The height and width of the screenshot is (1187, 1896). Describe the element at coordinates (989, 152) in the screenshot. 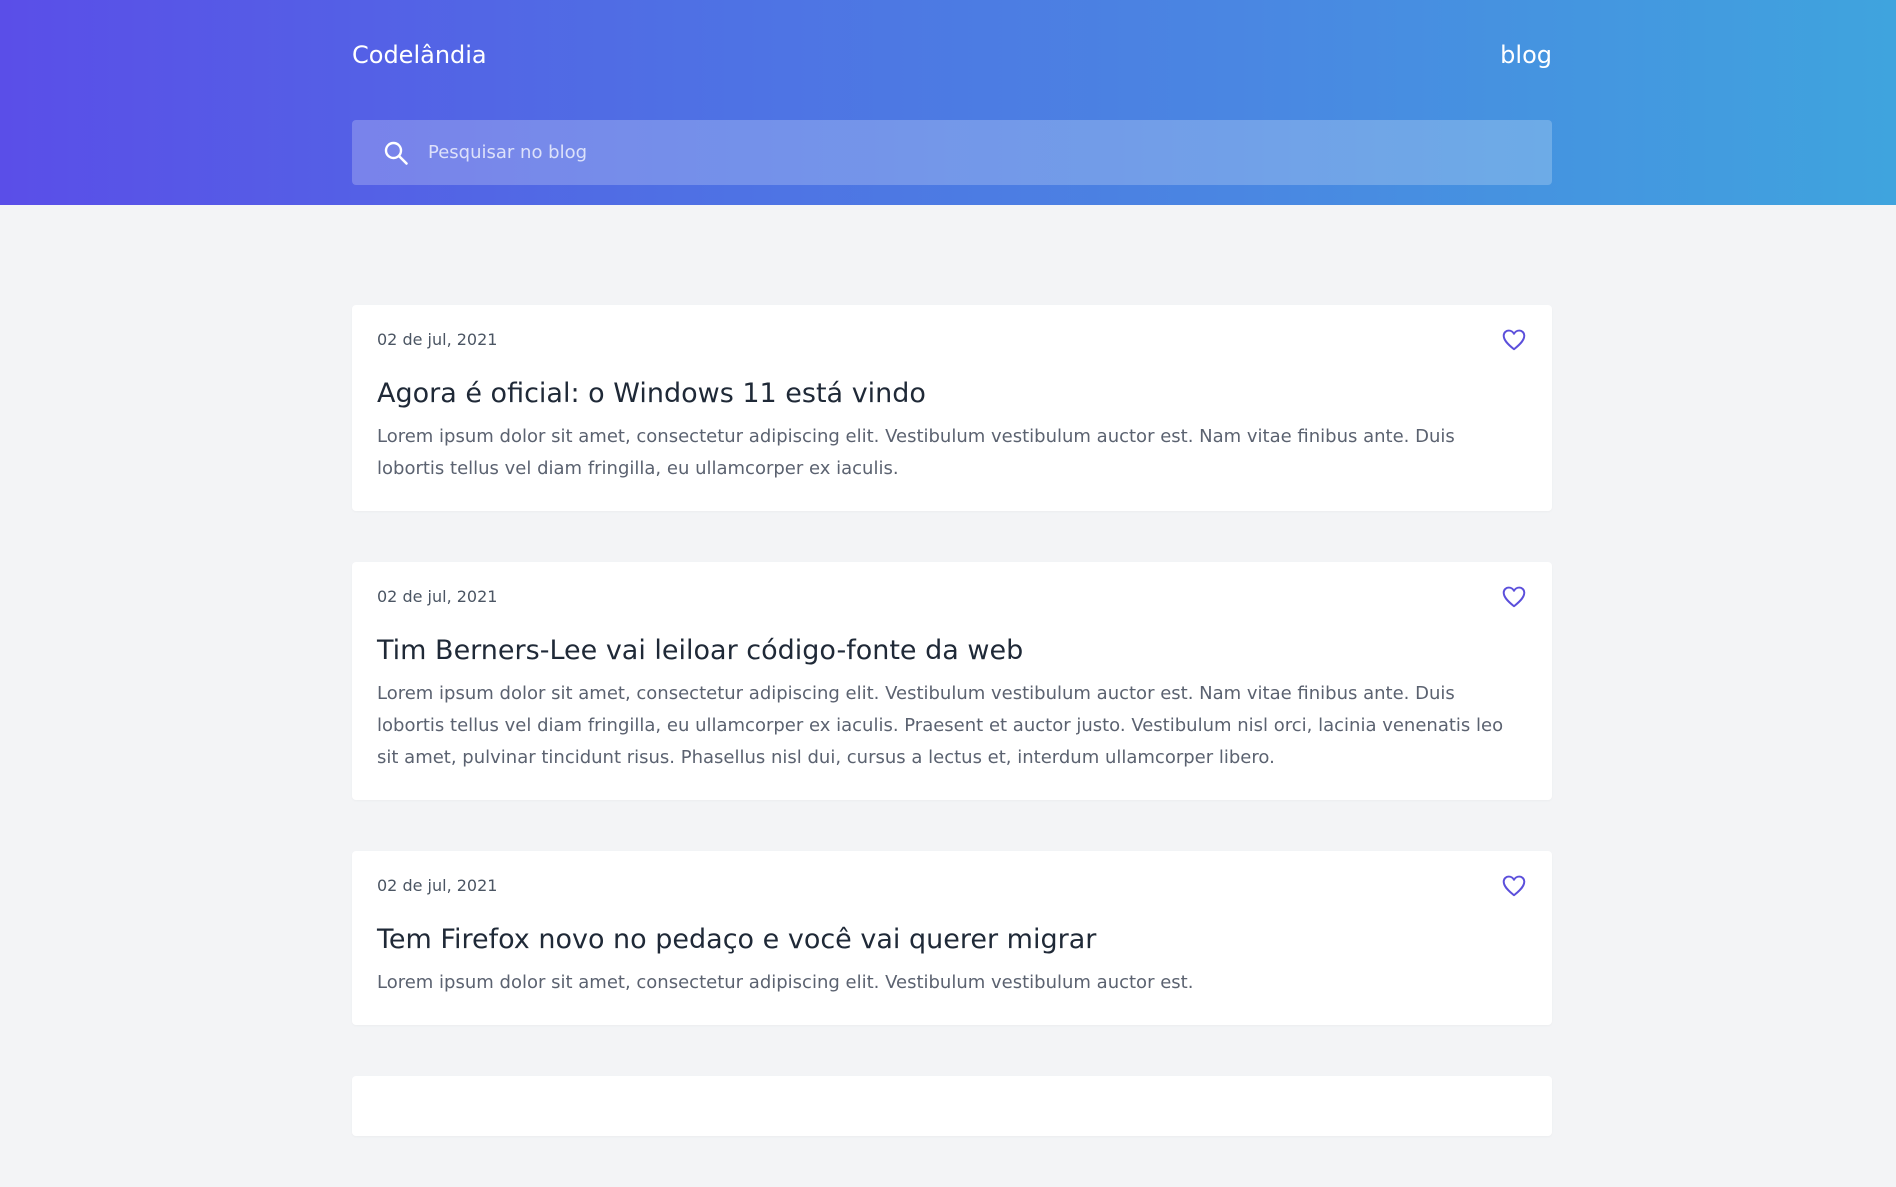

I see `search-input` at that location.